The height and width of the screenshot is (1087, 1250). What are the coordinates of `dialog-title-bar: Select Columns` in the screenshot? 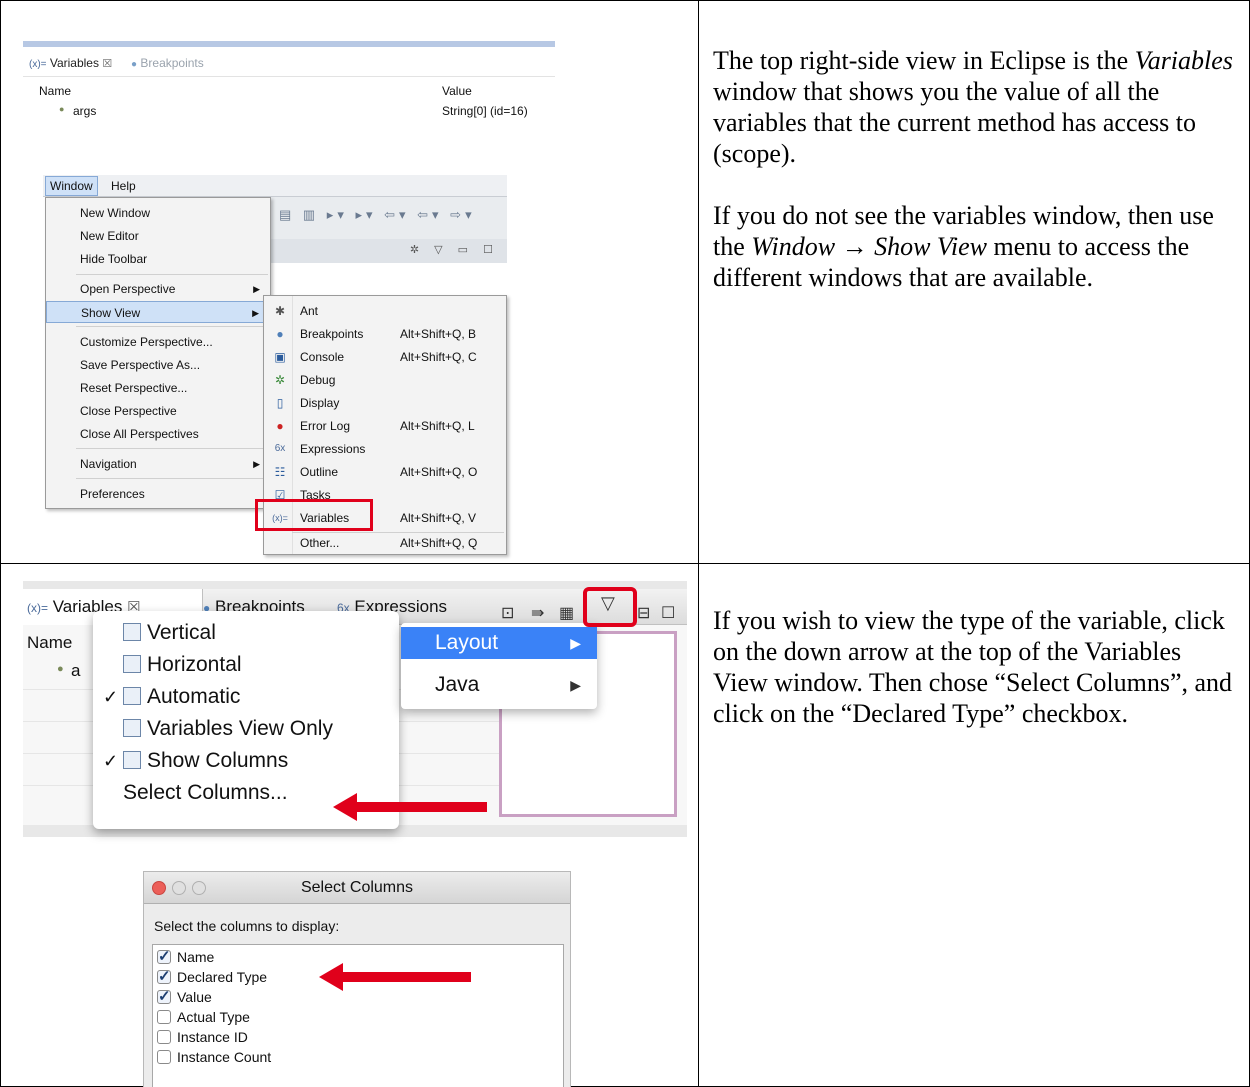 It's located at (357, 888).